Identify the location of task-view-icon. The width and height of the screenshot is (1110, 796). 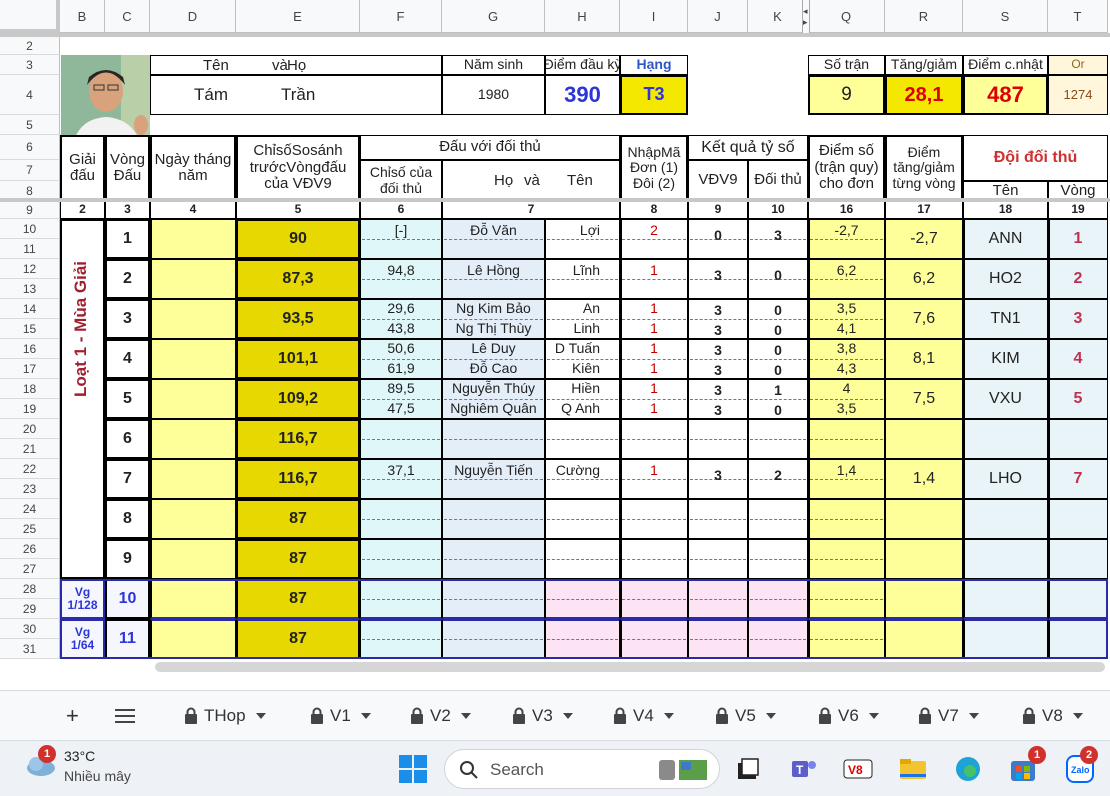
(748, 769).